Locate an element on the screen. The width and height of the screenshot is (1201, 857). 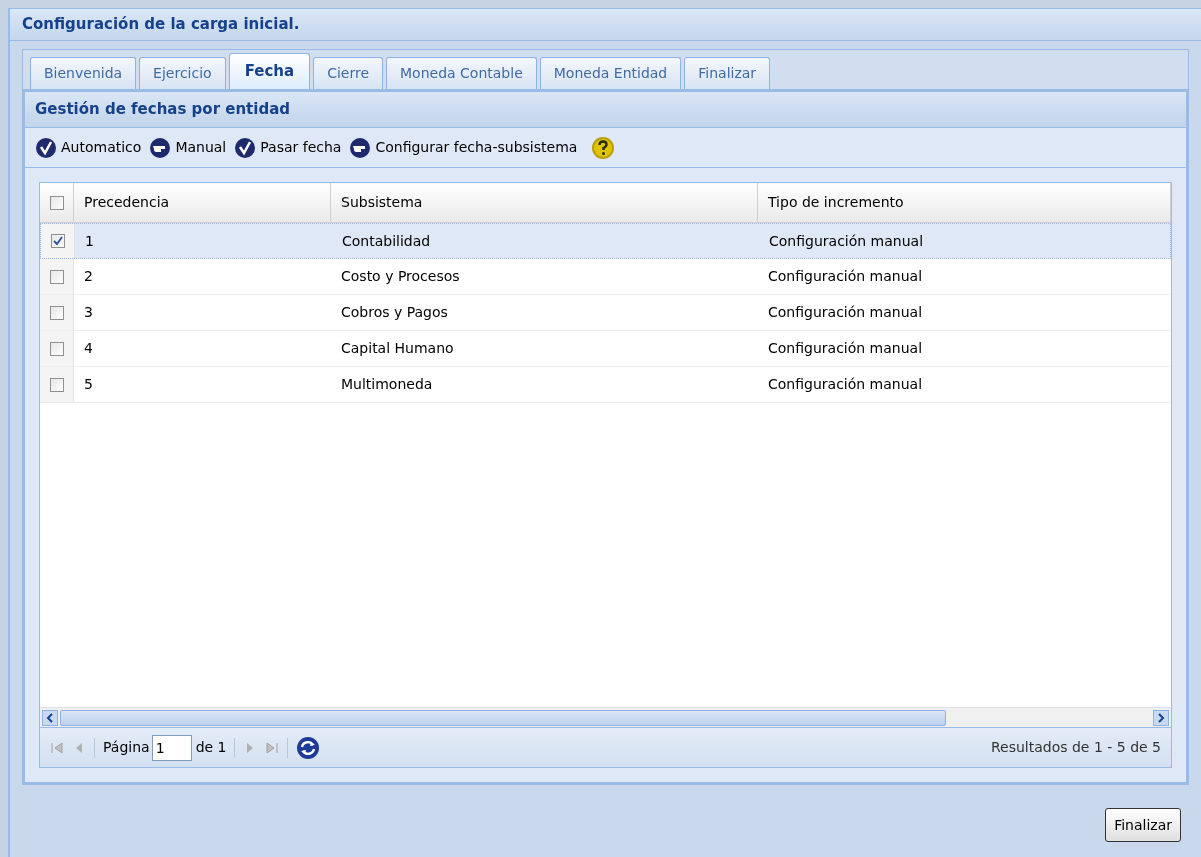
table-cell-text: 3 is located at coordinates (88, 312).